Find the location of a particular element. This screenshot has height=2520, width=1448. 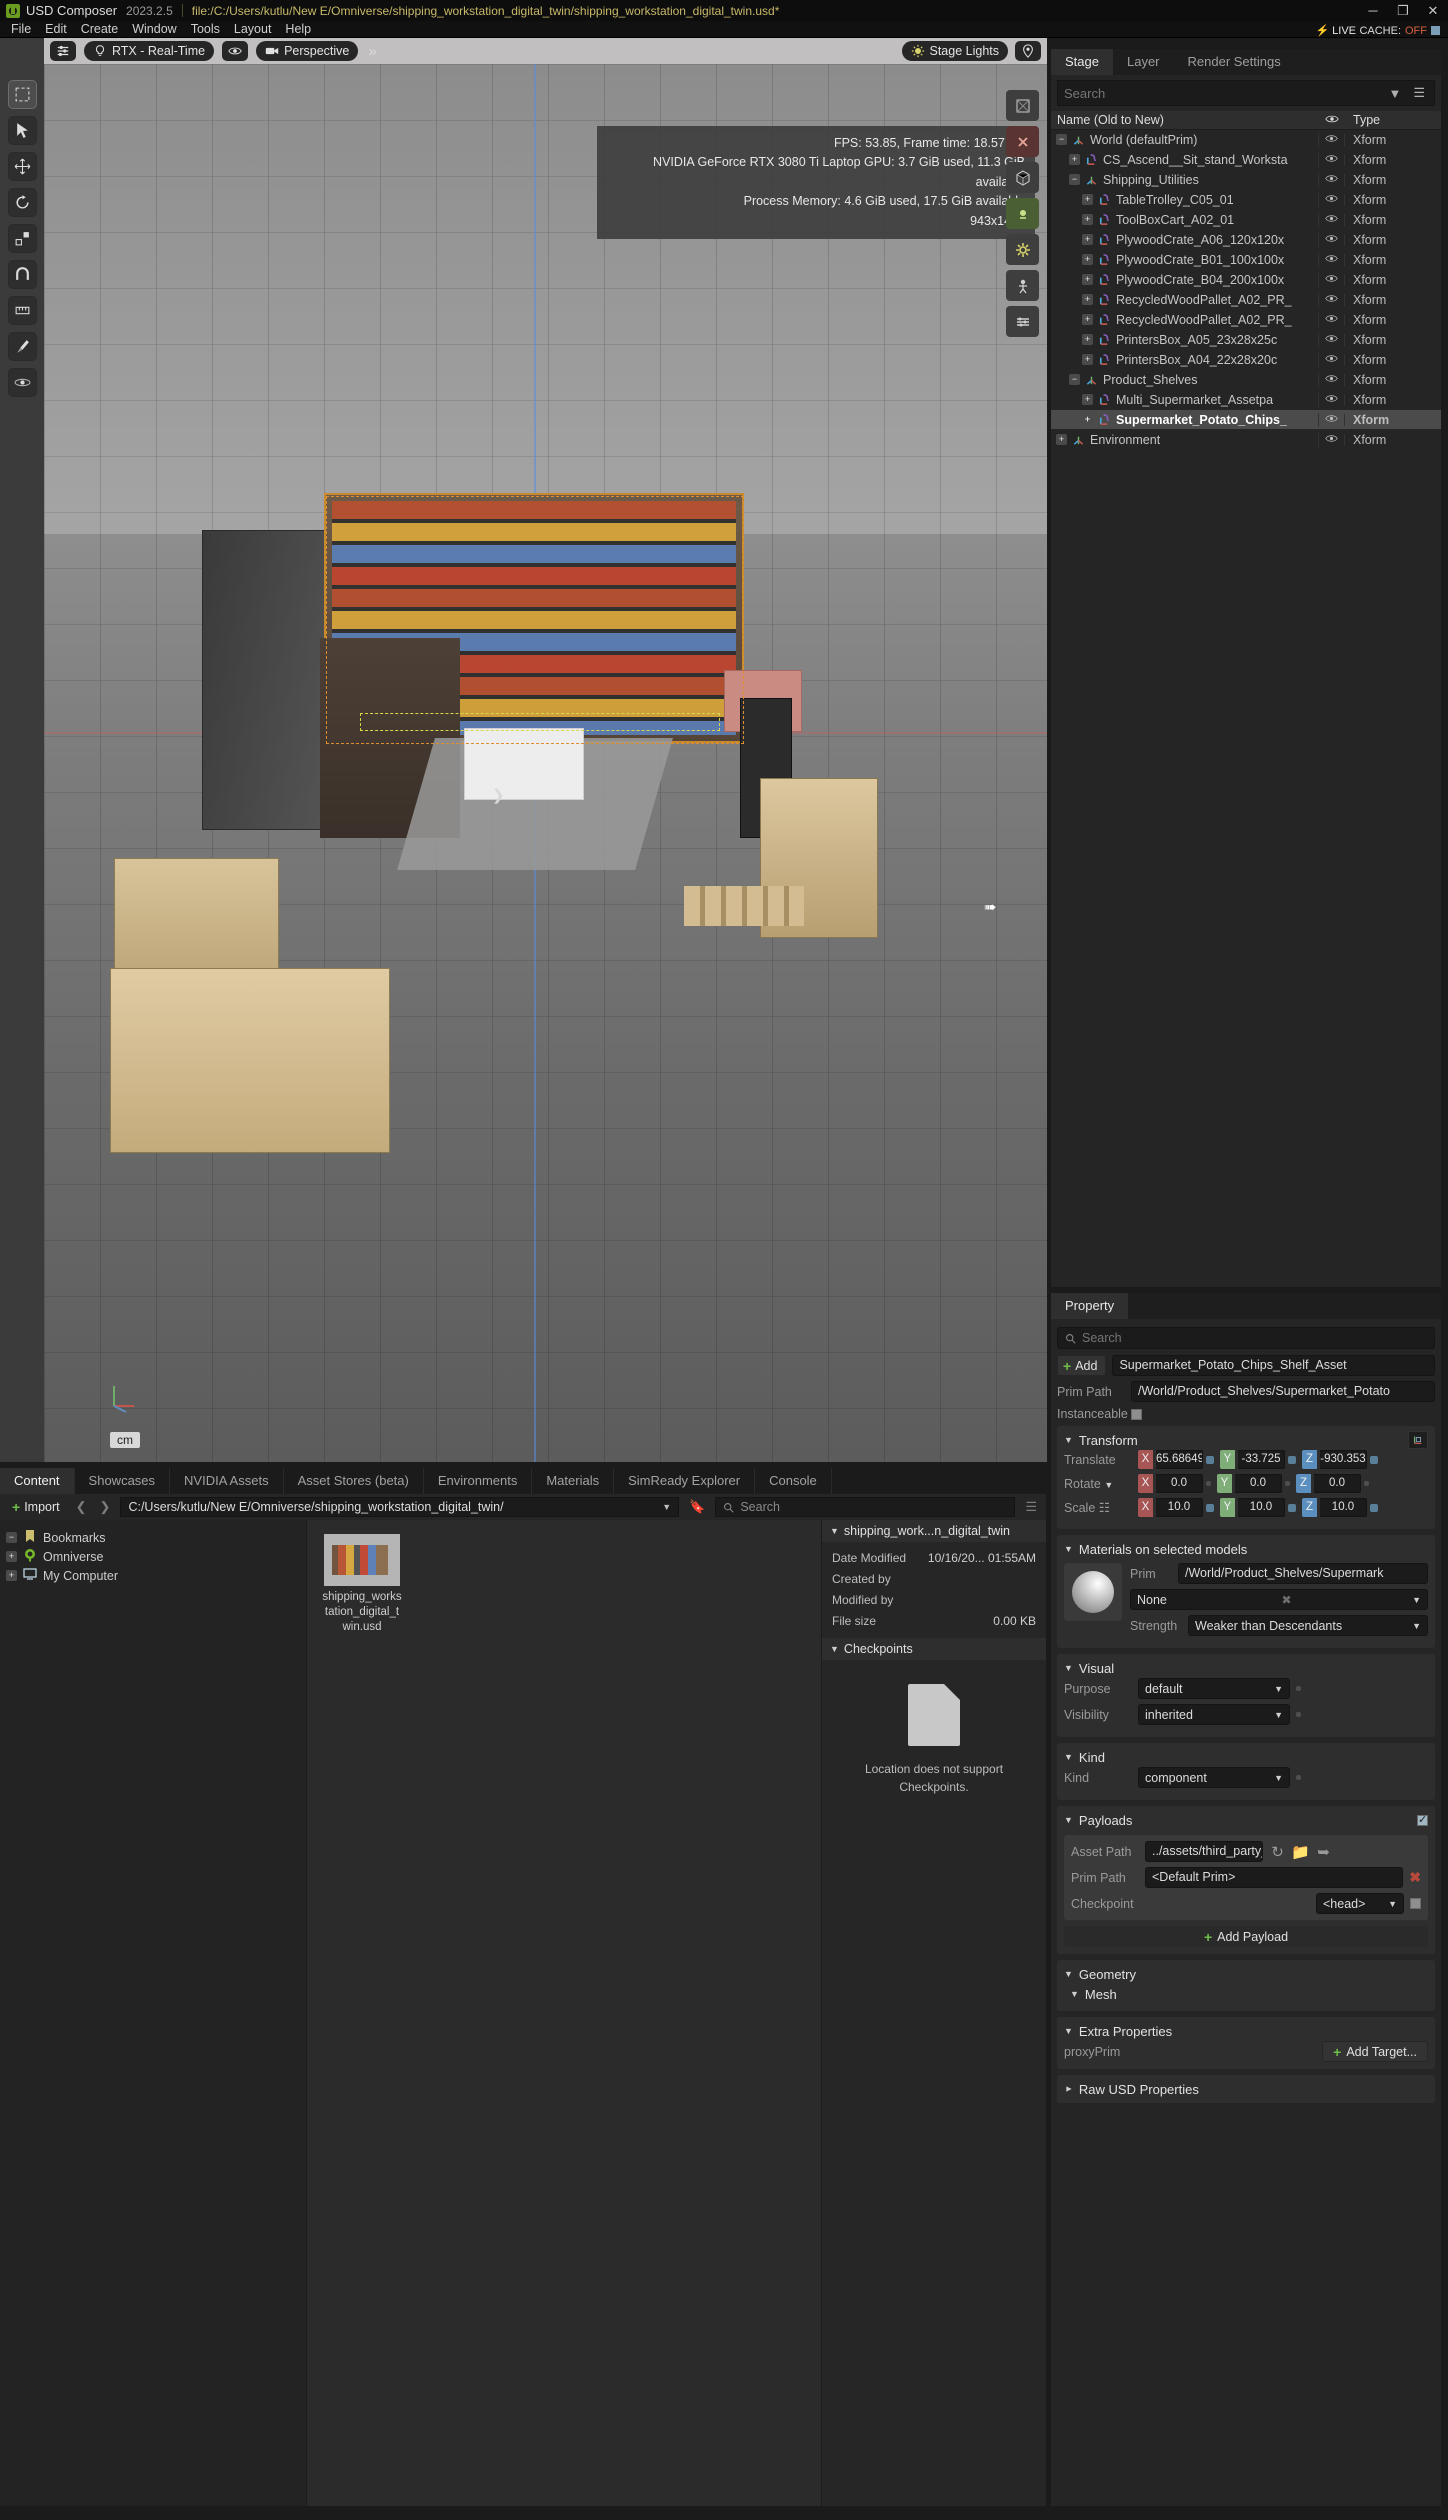

stage-tree-row: + ToolBoxCart_A02_01 Xform is located at coordinates (1246, 220).